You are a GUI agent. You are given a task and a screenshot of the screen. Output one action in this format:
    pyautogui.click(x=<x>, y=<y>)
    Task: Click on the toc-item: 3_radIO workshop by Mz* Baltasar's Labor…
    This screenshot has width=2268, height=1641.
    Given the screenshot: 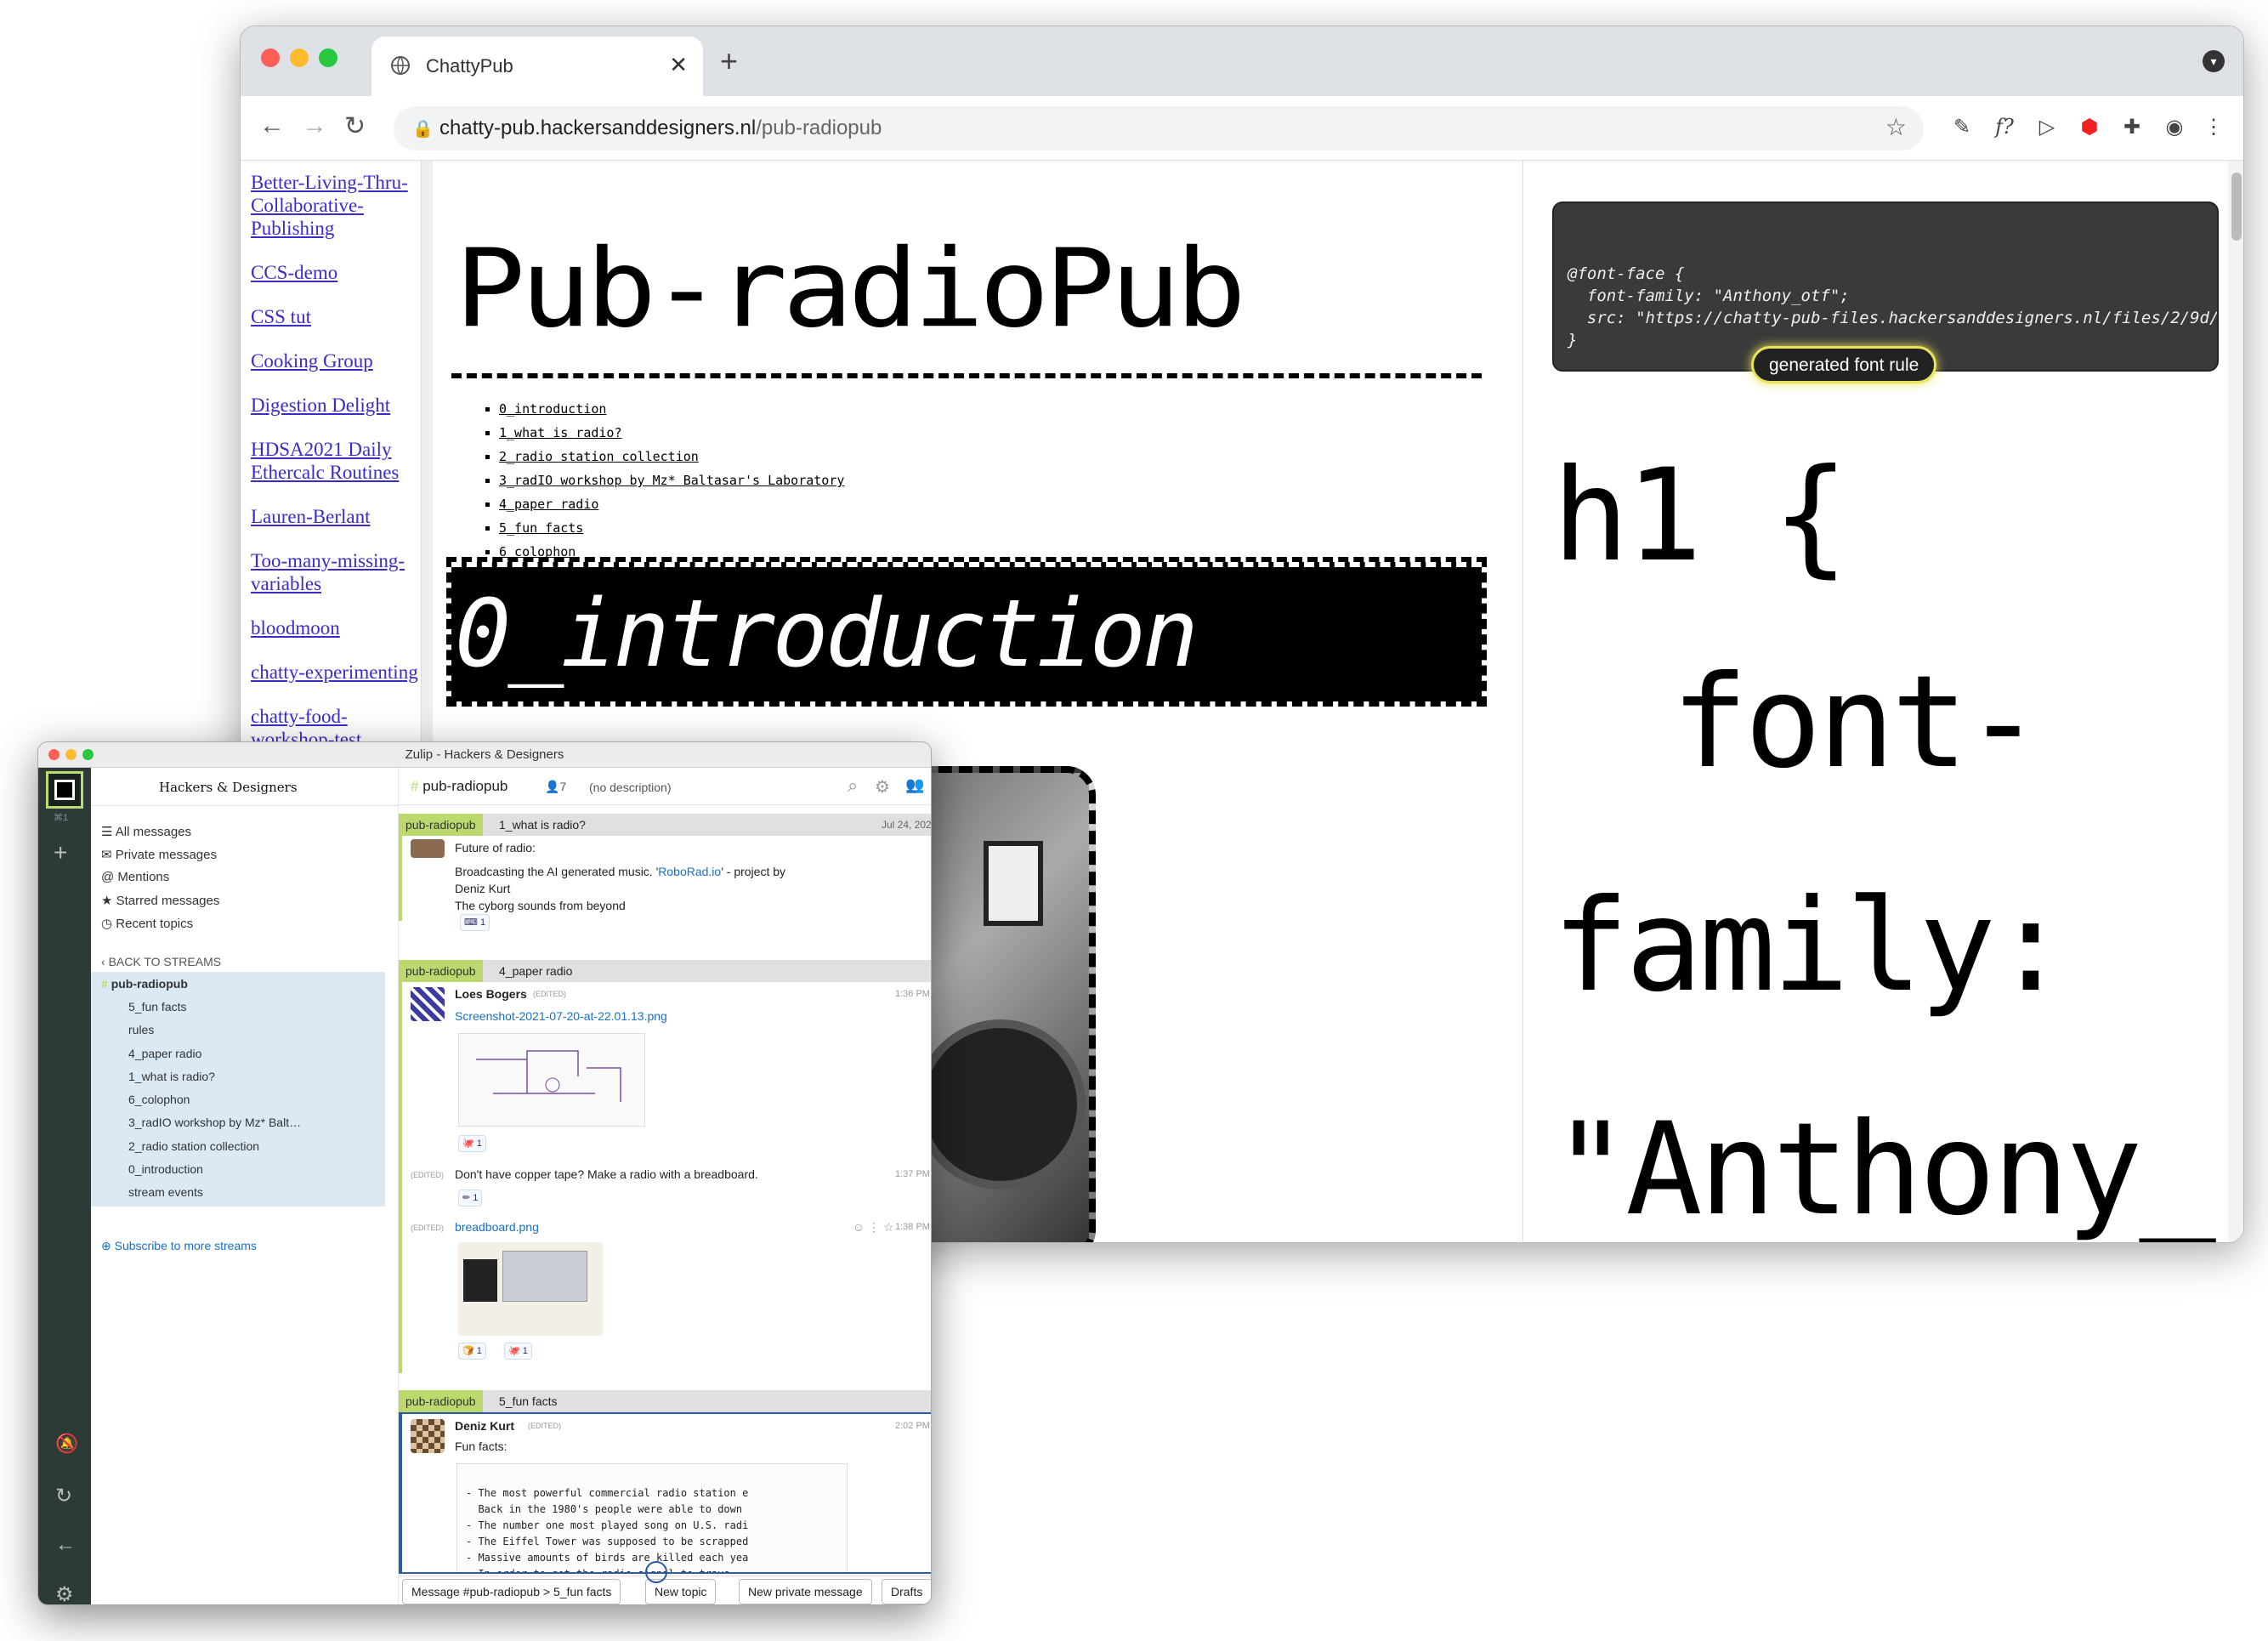 What is the action you would take?
    pyautogui.click(x=671, y=480)
    